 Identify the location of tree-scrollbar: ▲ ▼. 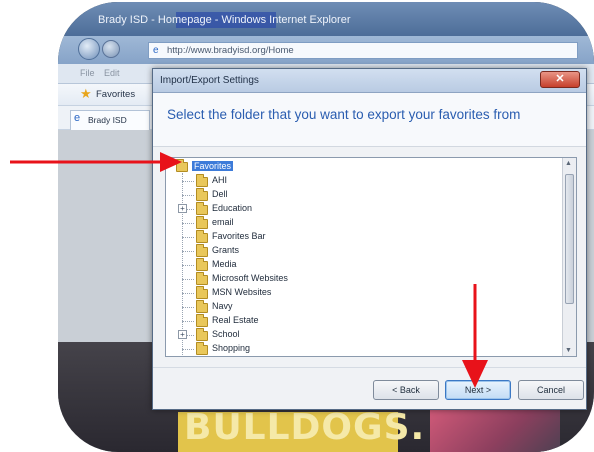
(569, 257).